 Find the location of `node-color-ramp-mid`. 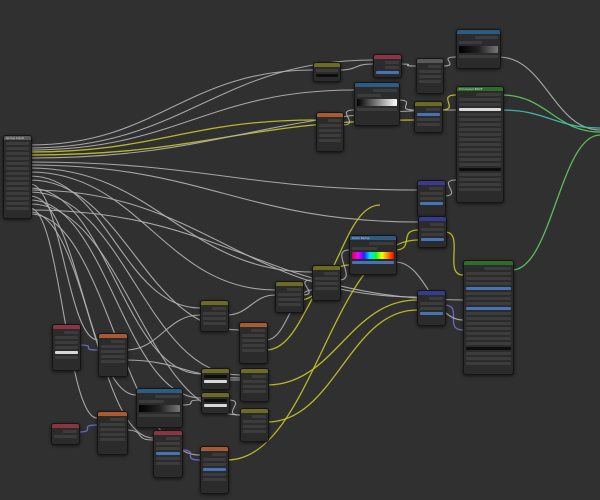

node-color-ramp-mid is located at coordinates (377, 104).